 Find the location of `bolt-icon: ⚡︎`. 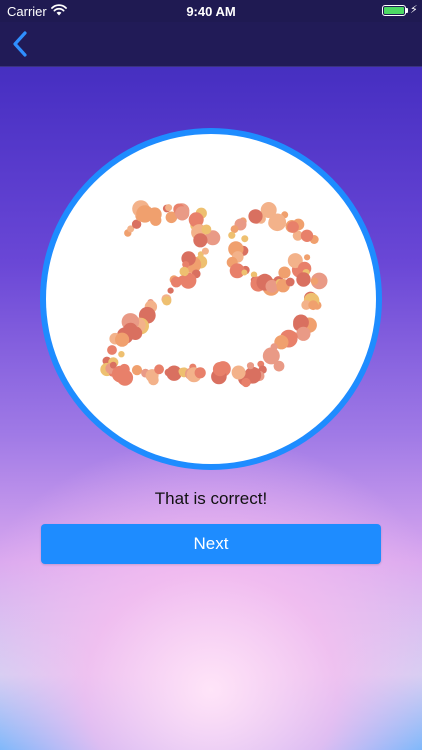

bolt-icon: ⚡︎ is located at coordinates (414, 10).